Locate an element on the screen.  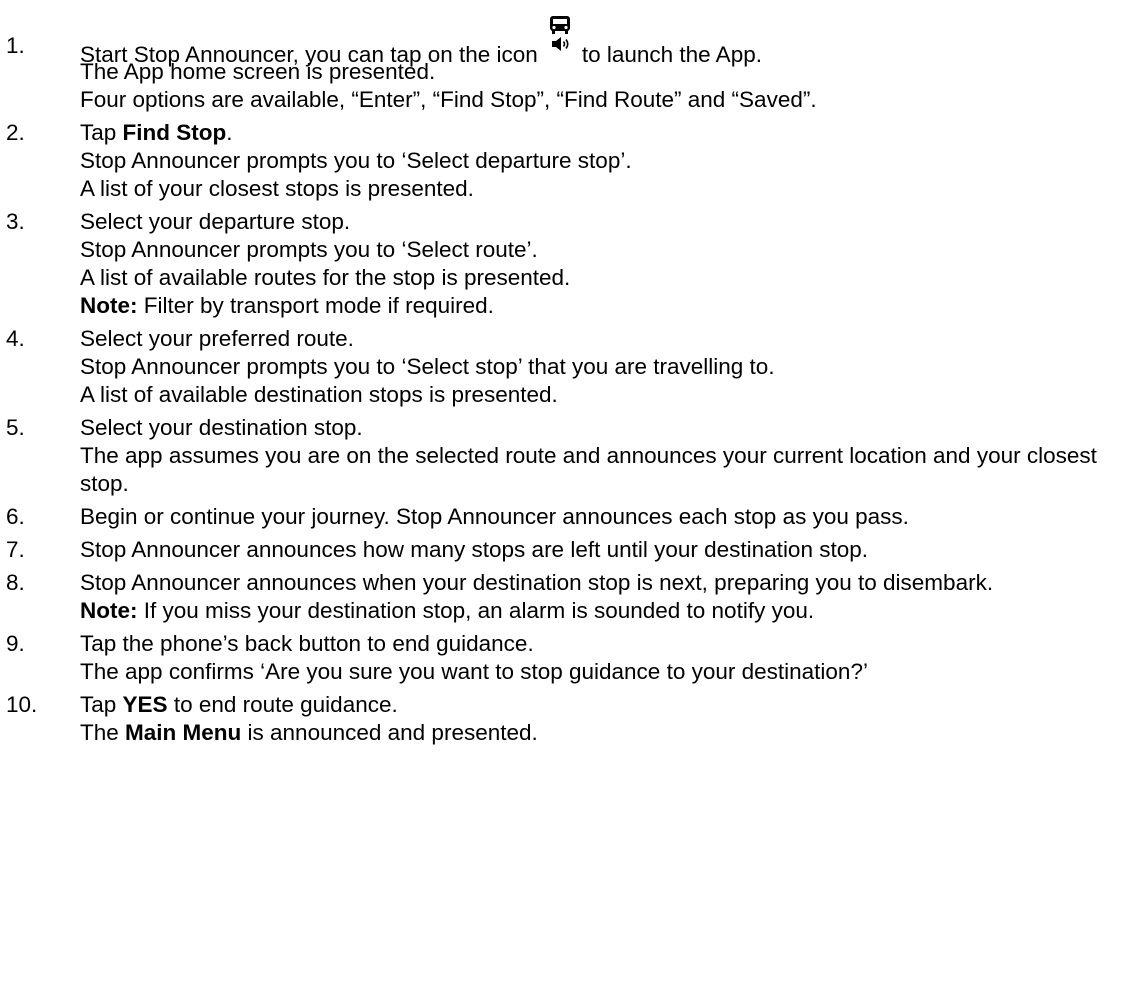
step-number: 1. is located at coordinates (15, 45).